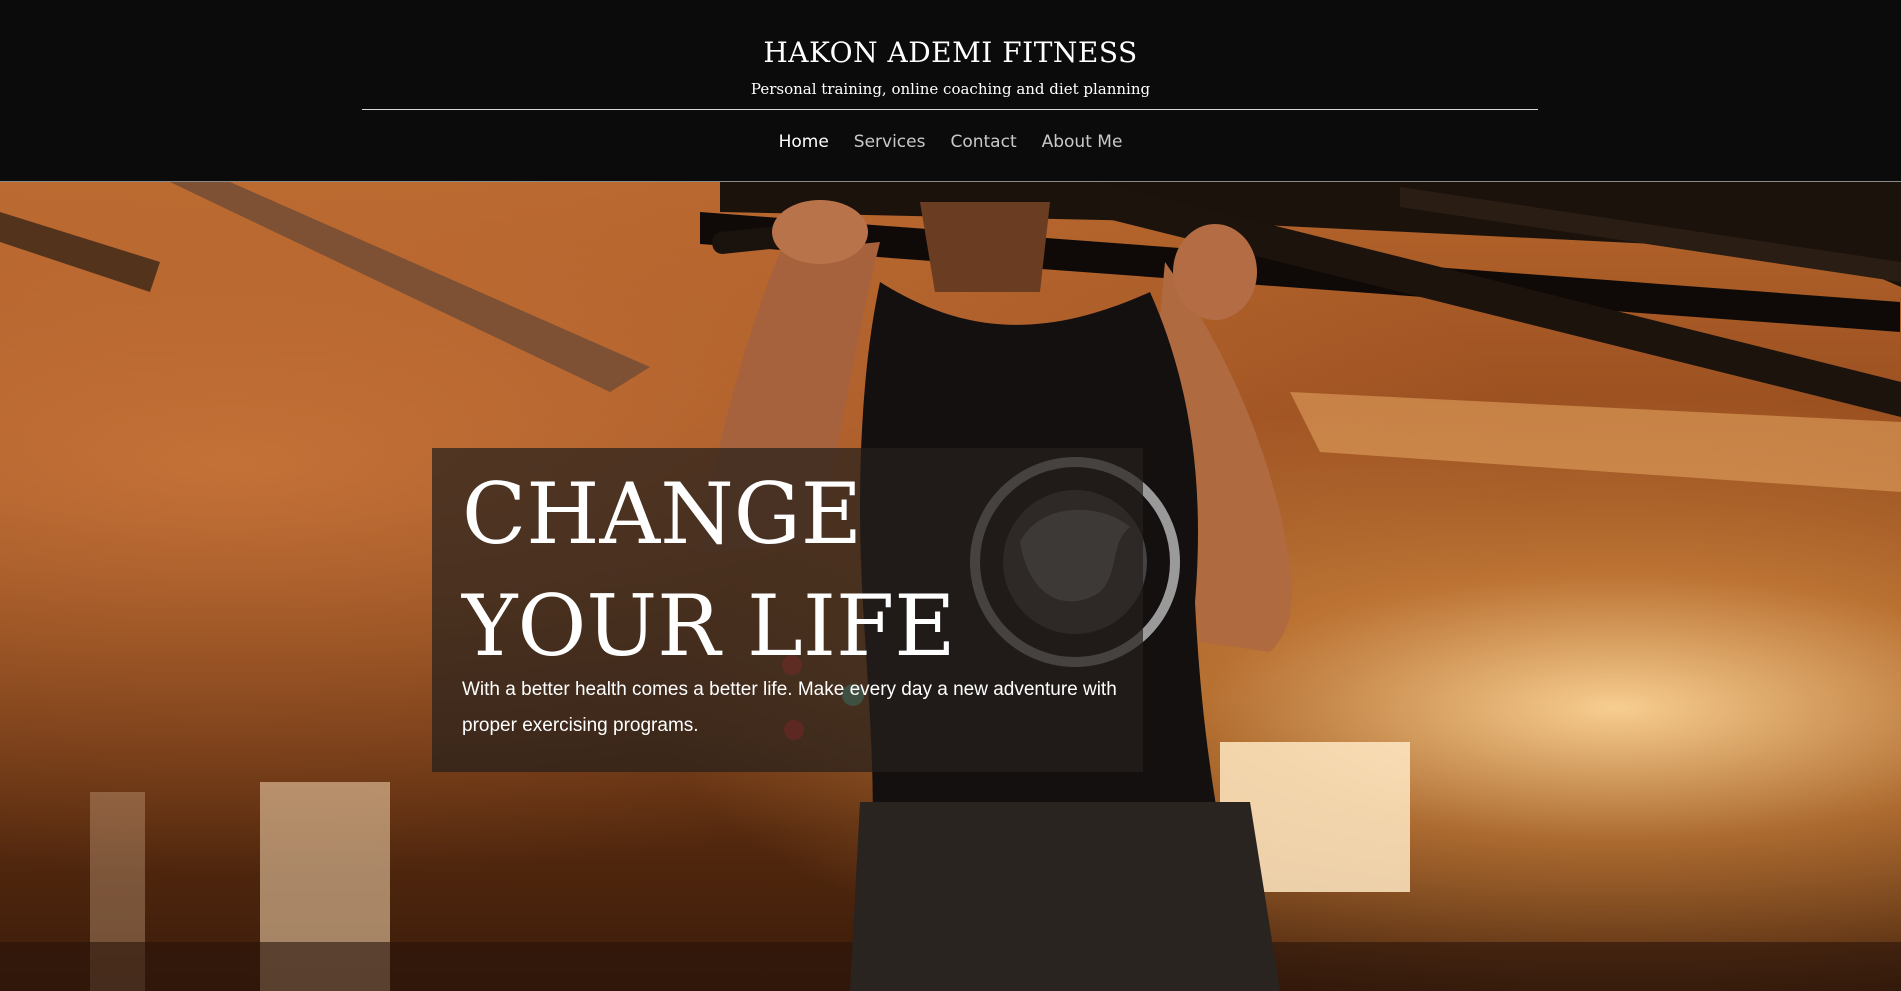  What do you see at coordinates (662, 514) in the screenshot?
I see `hero-headline-line-1: CHANGE` at bounding box center [662, 514].